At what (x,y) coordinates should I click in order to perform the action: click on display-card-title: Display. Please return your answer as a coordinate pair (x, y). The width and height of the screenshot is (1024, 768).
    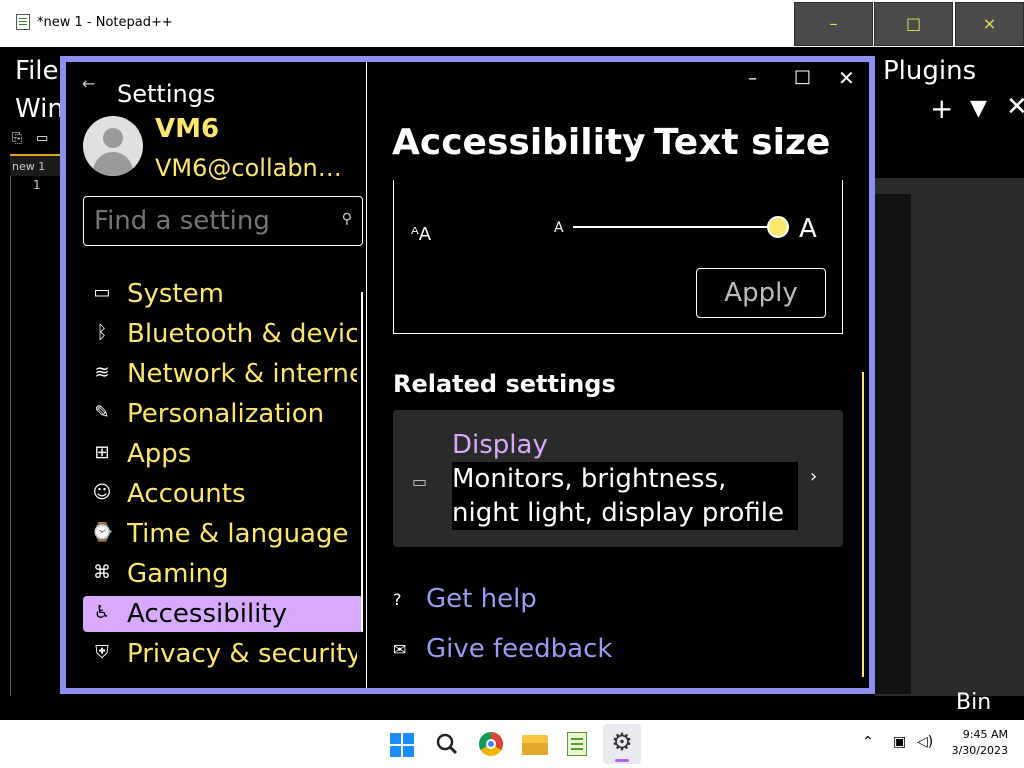
    Looking at the image, I should click on (500, 445).